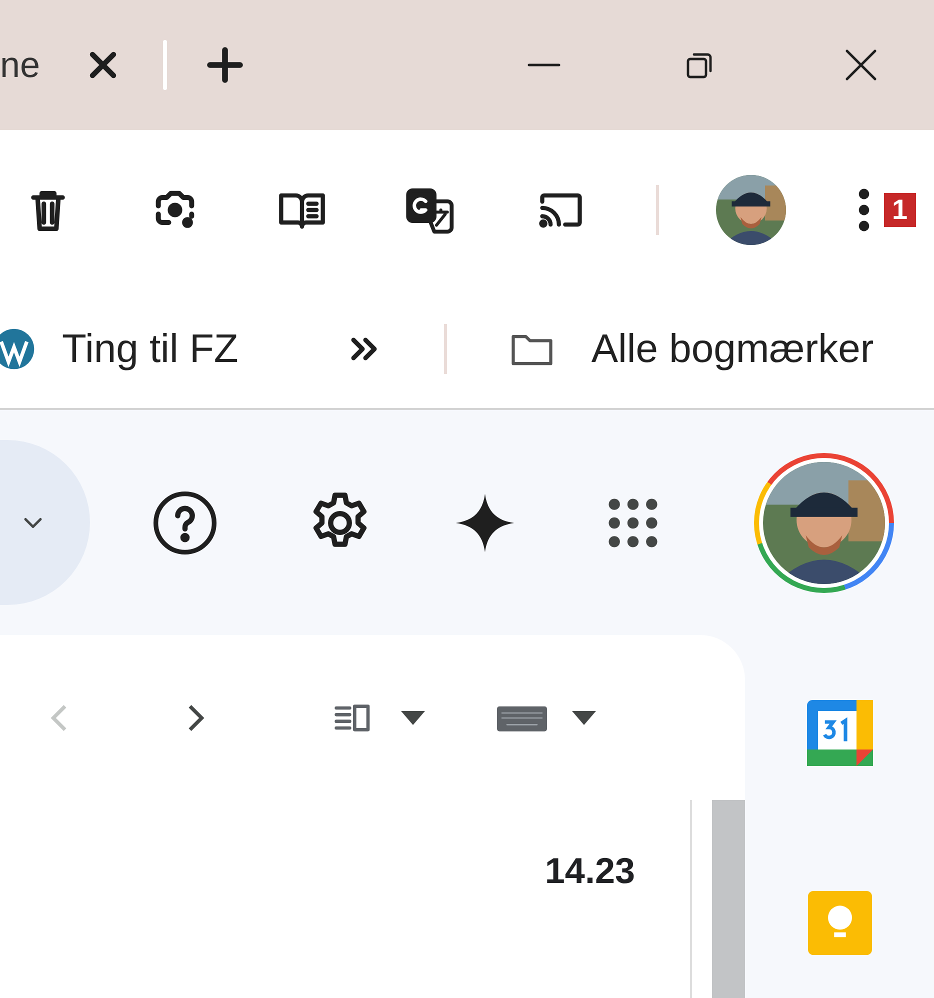 Image resolution: width=934 pixels, height=998 pixels. I want to click on email-time: 14.23, so click(589, 871).